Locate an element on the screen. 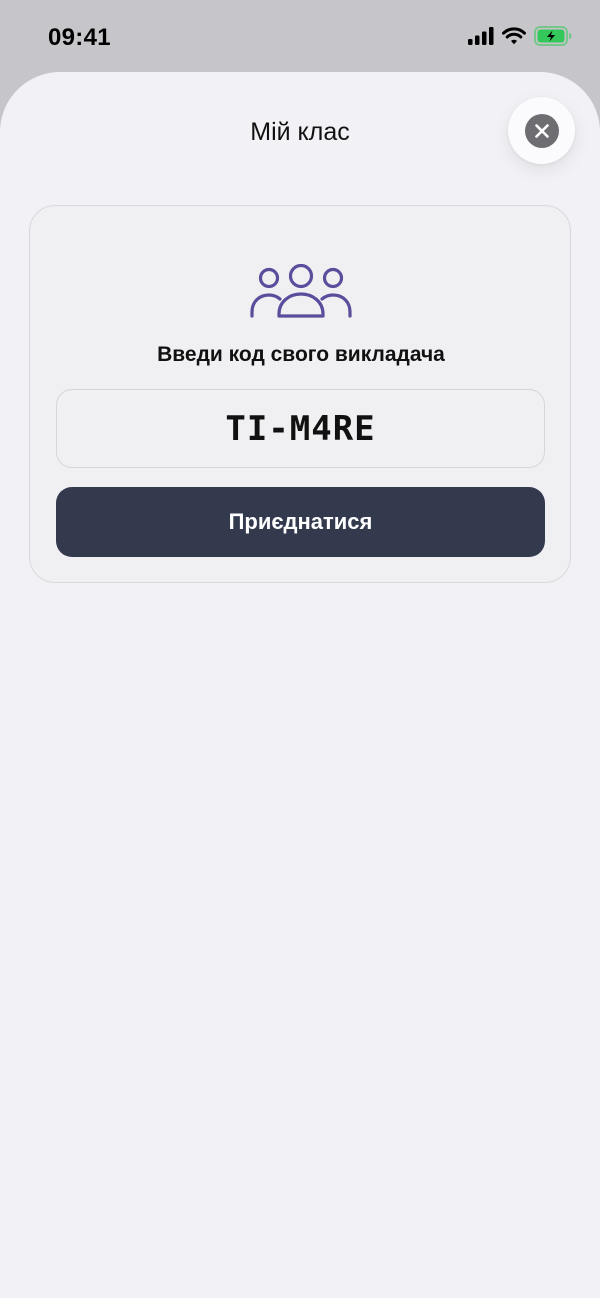 This screenshot has width=600, height=1298. wifi-icon is located at coordinates (514, 38).